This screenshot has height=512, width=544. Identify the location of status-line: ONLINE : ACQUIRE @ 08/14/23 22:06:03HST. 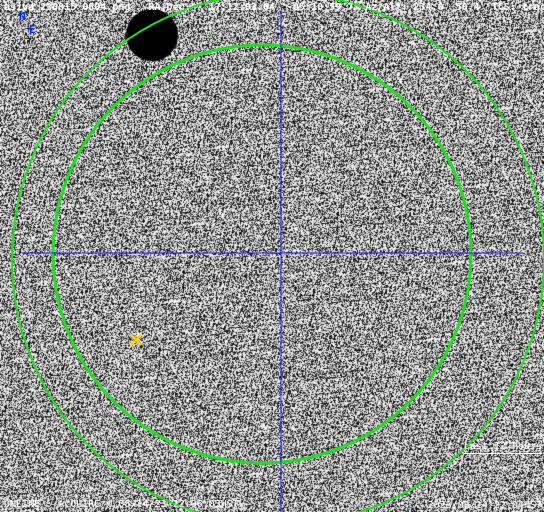
(121, 504).